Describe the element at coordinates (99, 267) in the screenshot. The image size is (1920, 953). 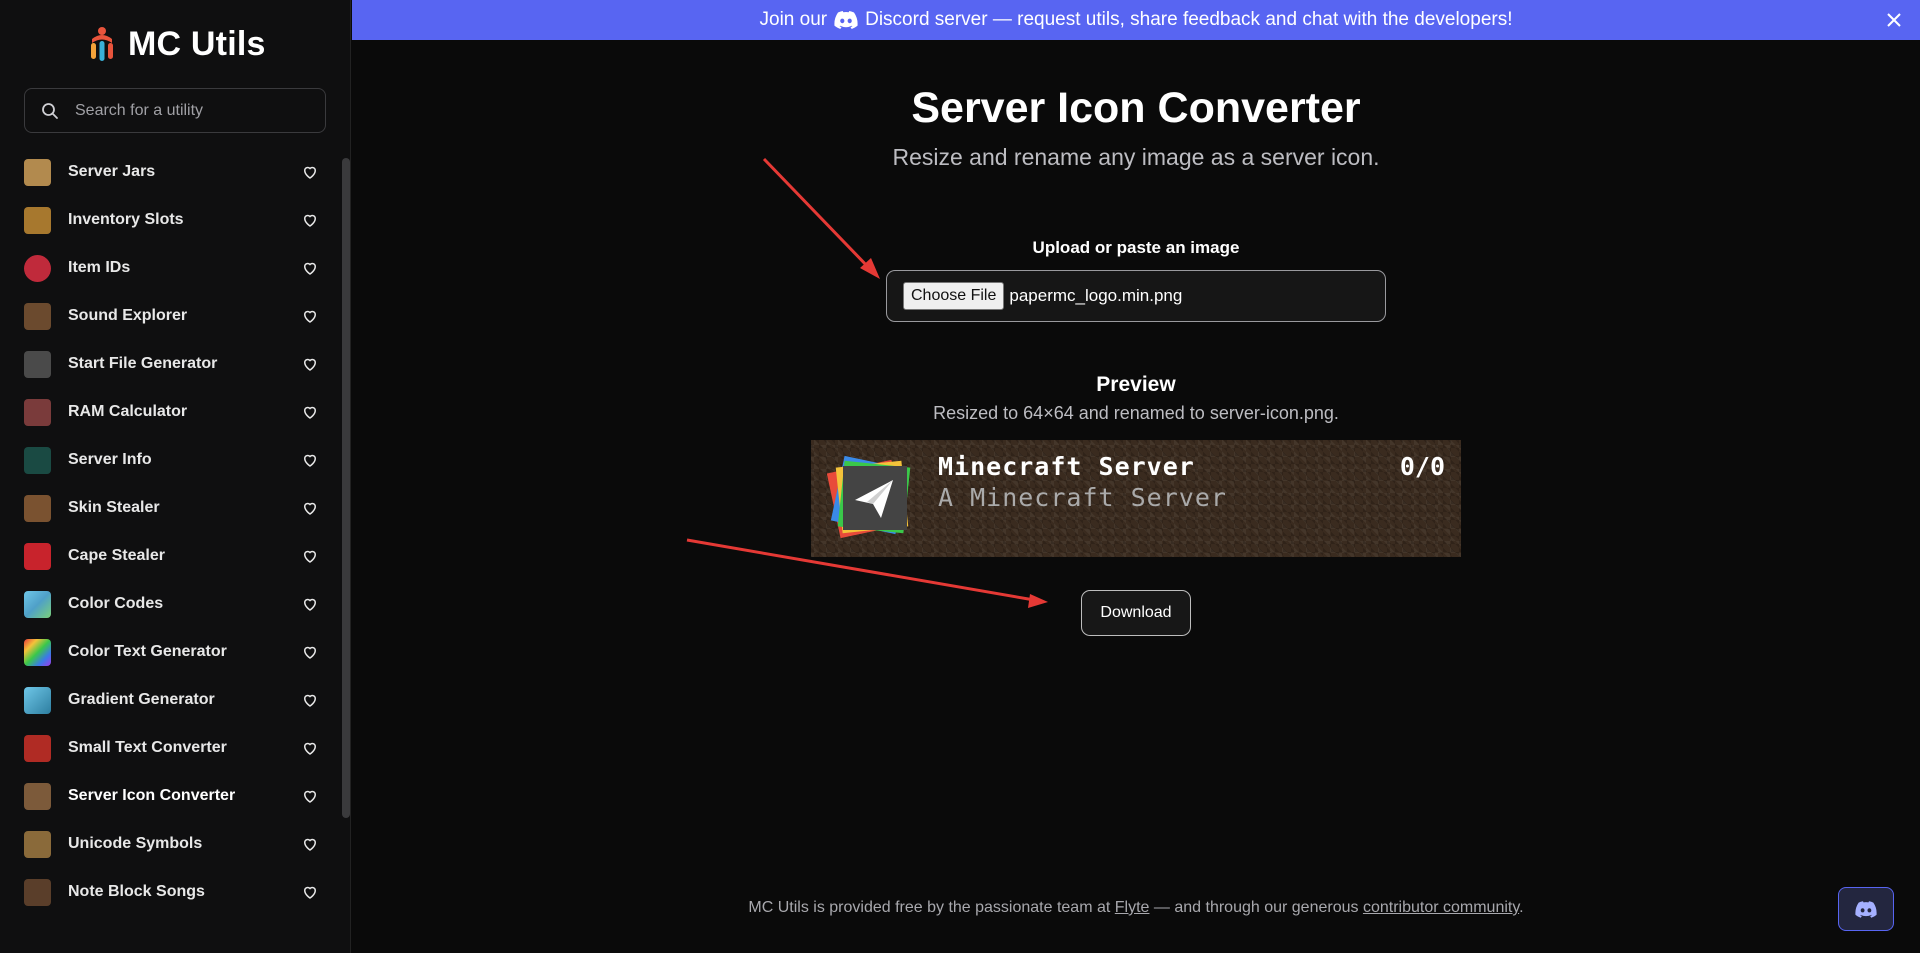
I see `sidebar-item-label: Item IDs` at that location.